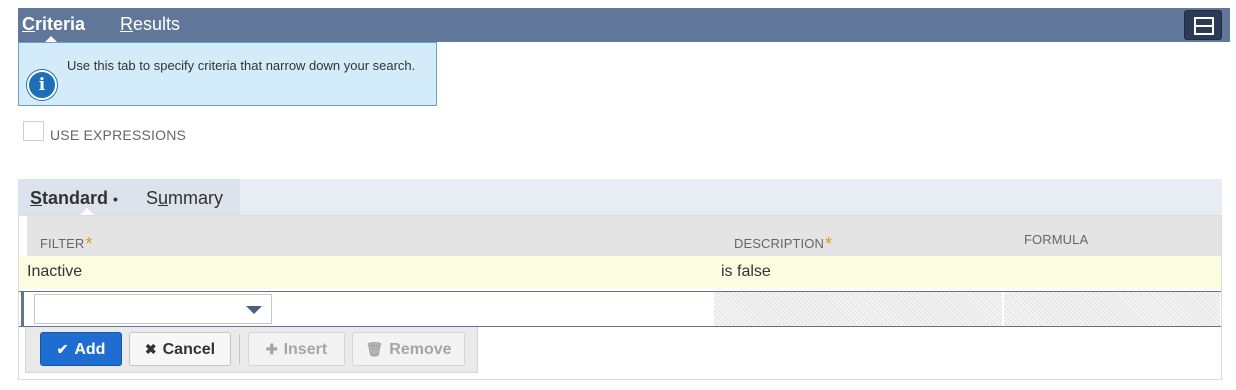 This screenshot has width=1236, height=390. I want to click on tab-standard-accesskey: S, so click(36, 198).